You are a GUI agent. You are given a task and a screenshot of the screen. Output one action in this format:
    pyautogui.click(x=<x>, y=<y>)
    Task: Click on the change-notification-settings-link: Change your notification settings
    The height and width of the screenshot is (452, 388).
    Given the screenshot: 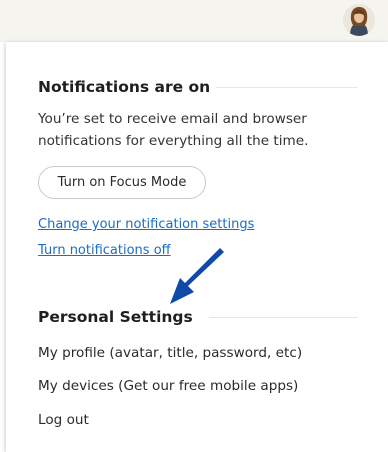 What is the action you would take?
    pyautogui.click(x=146, y=224)
    